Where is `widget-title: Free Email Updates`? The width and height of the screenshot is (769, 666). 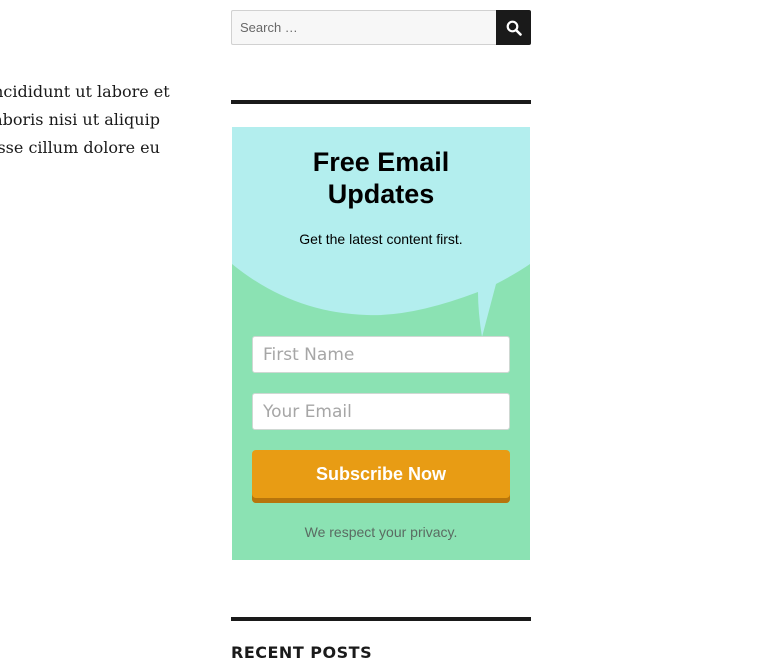 widget-title: Free Email Updates is located at coordinates (381, 178).